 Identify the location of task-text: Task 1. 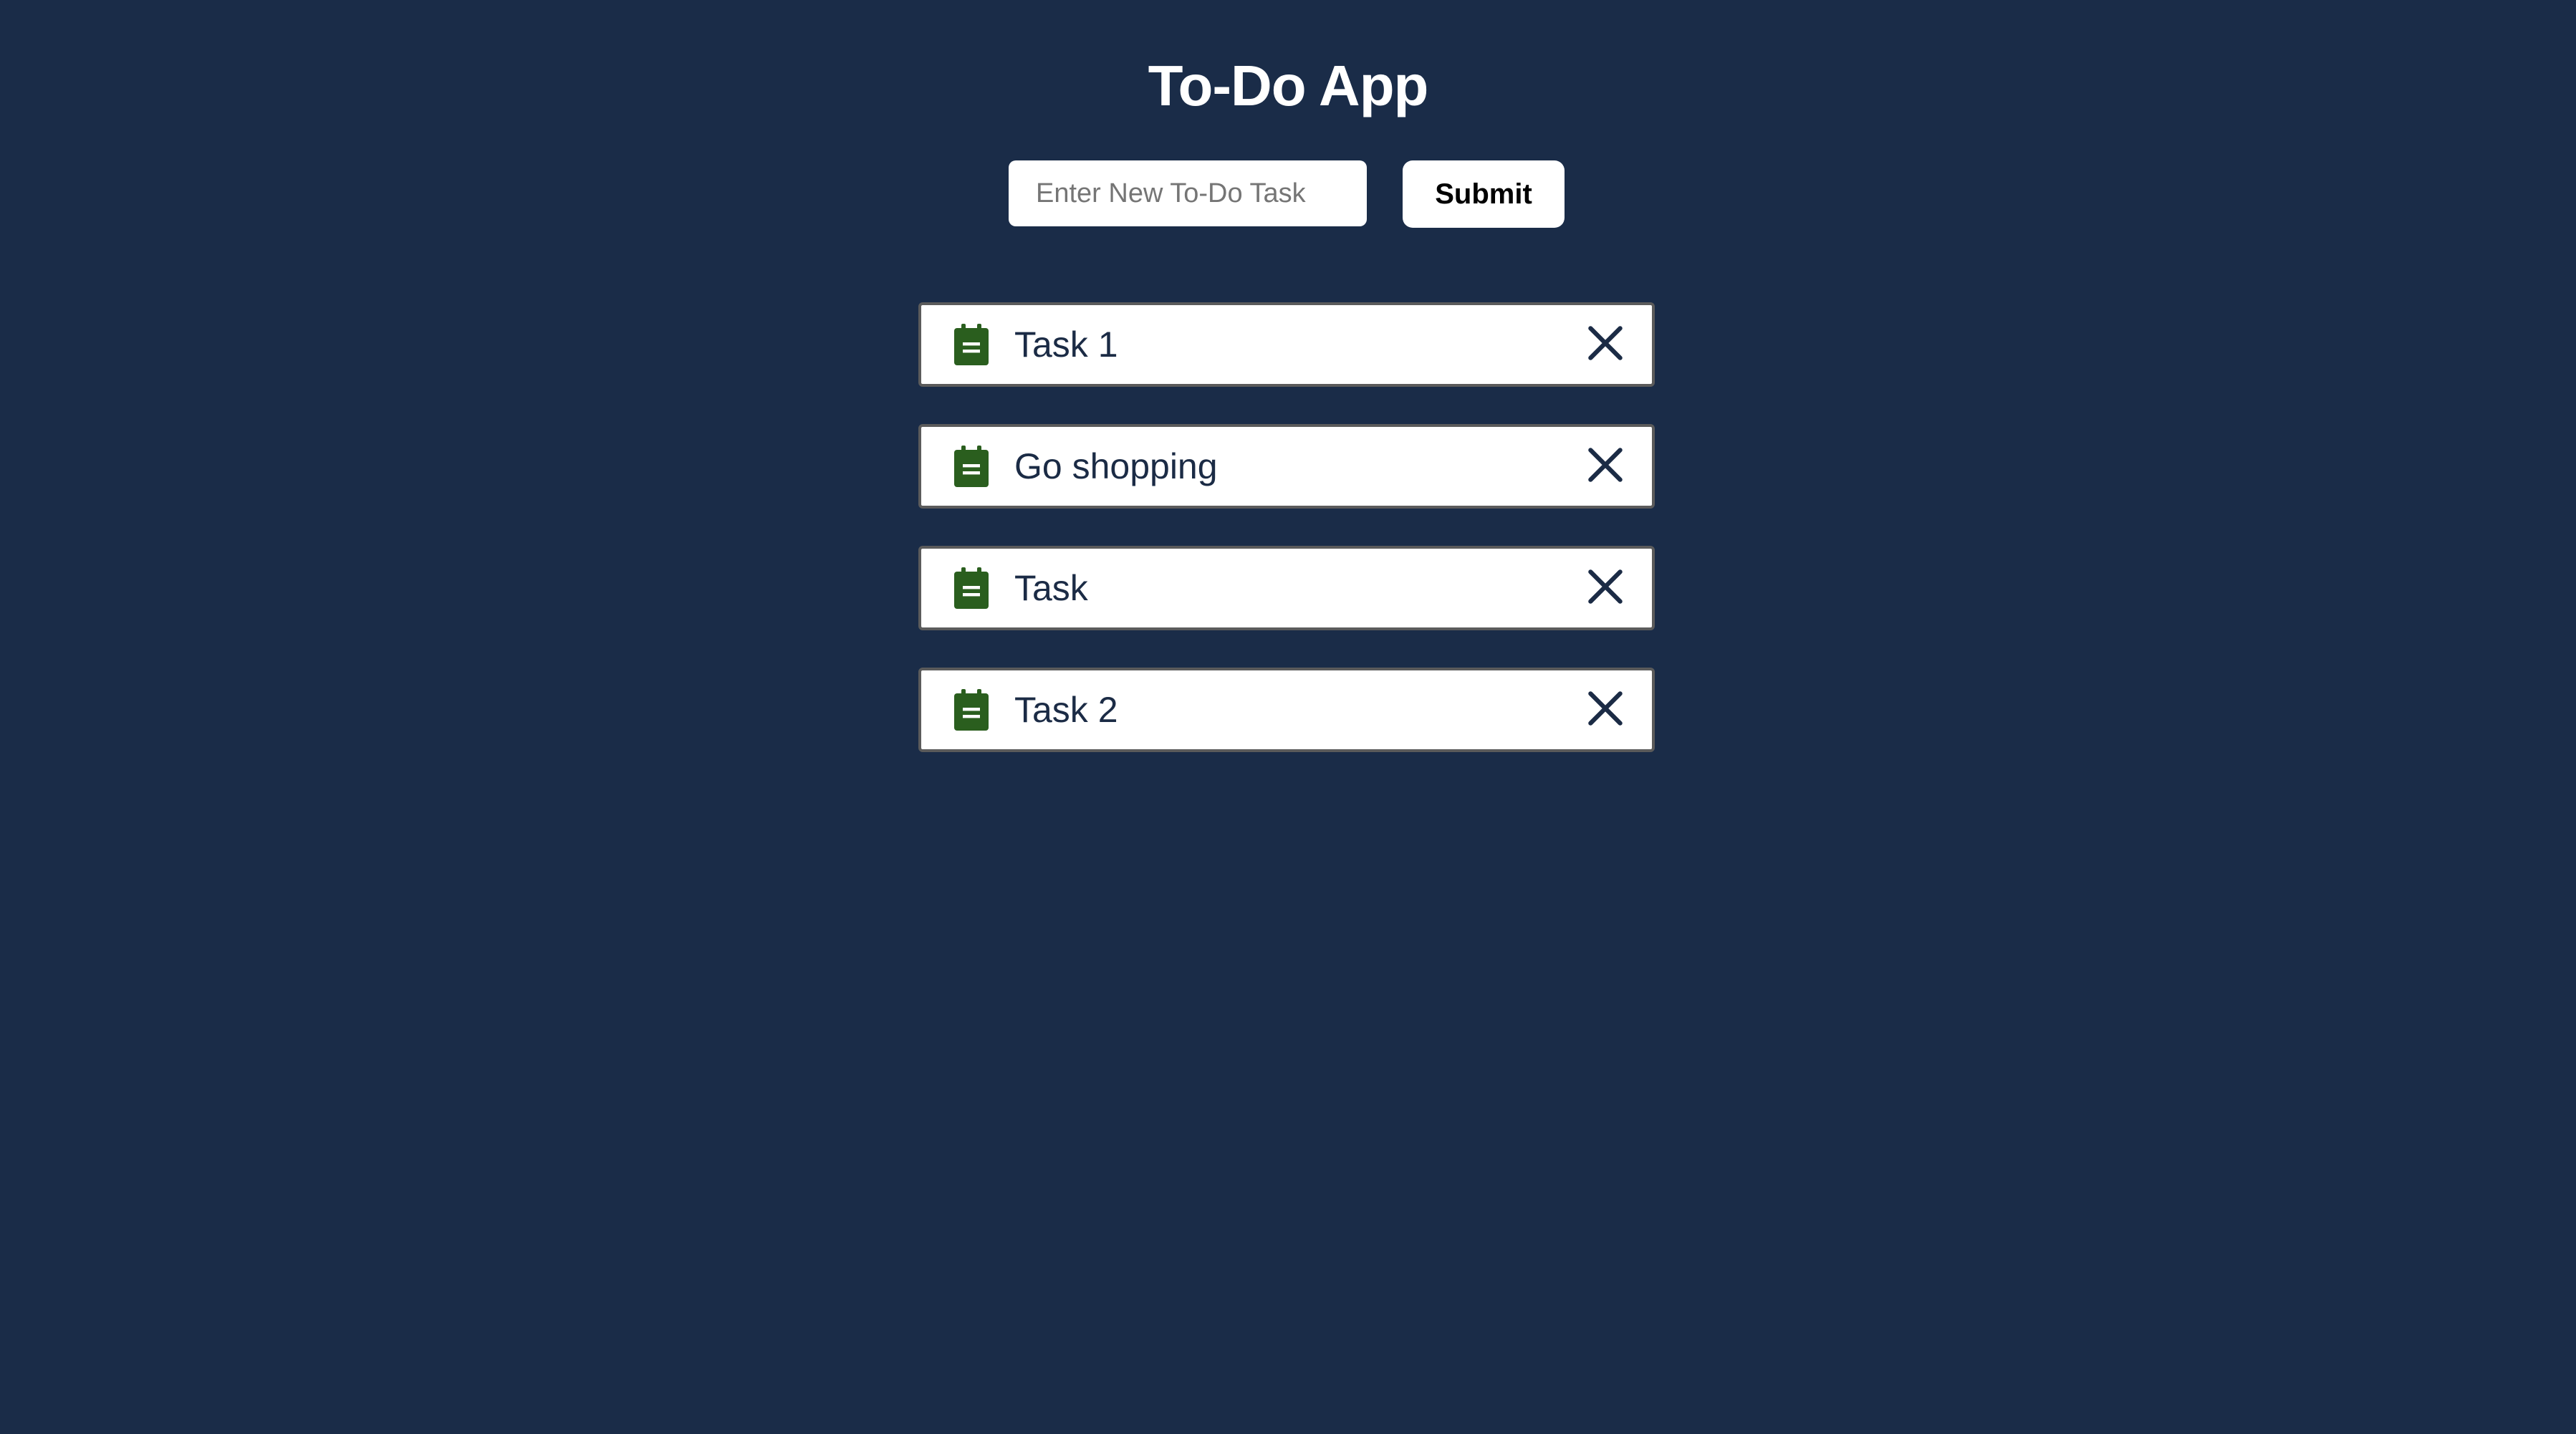
(1066, 344).